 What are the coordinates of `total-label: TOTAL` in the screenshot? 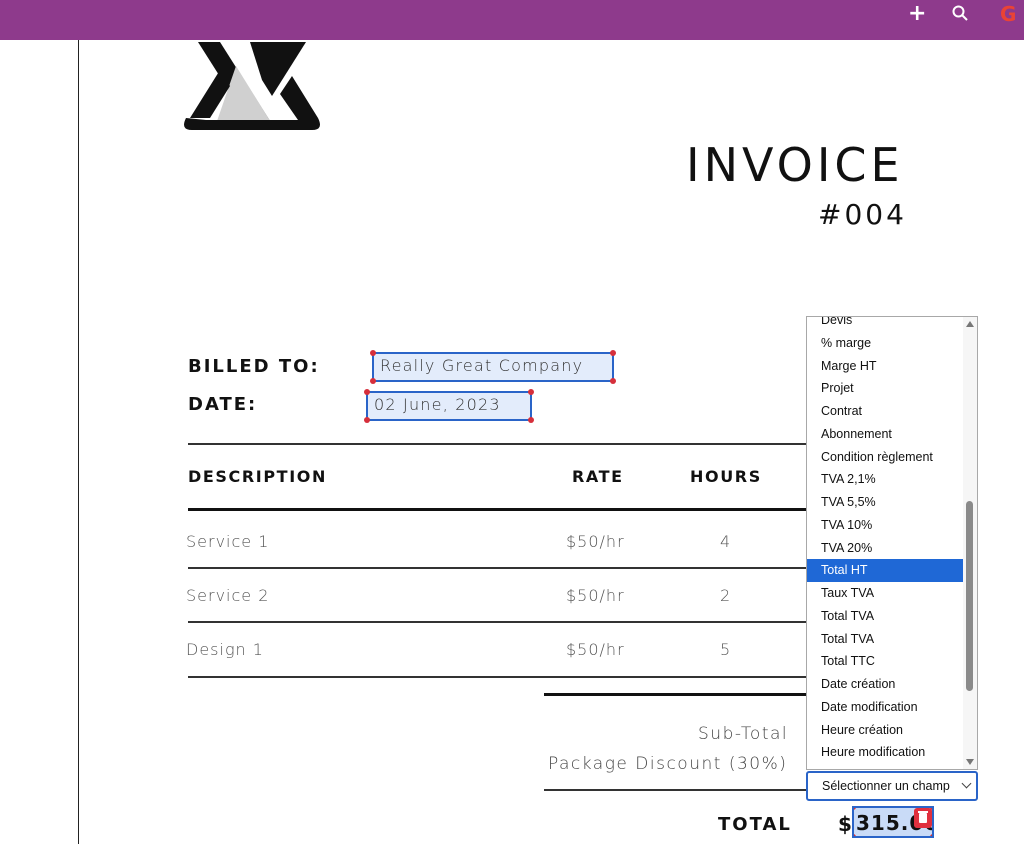 It's located at (755, 824).